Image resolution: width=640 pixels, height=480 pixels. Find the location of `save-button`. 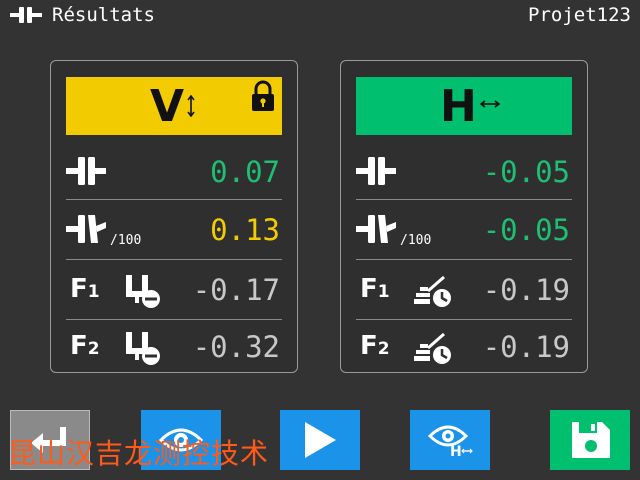

save-button is located at coordinates (590, 440).